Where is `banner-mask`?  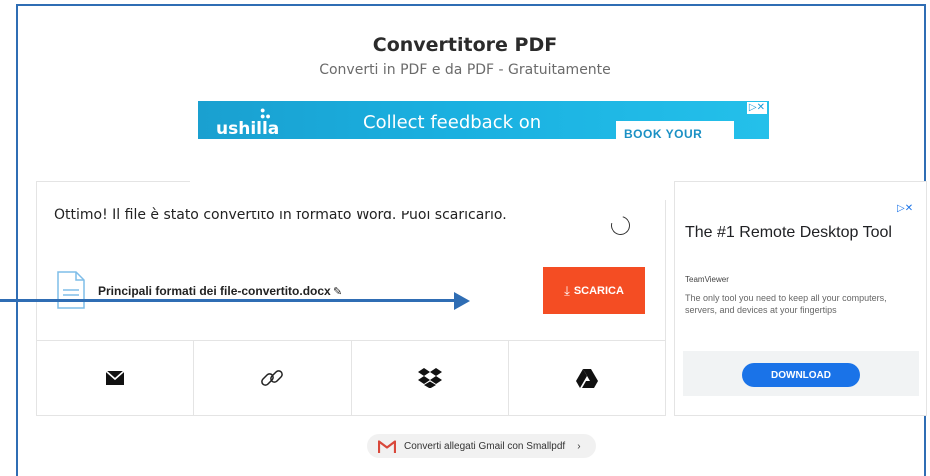 banner-mask is located at coordinates (483, 161).